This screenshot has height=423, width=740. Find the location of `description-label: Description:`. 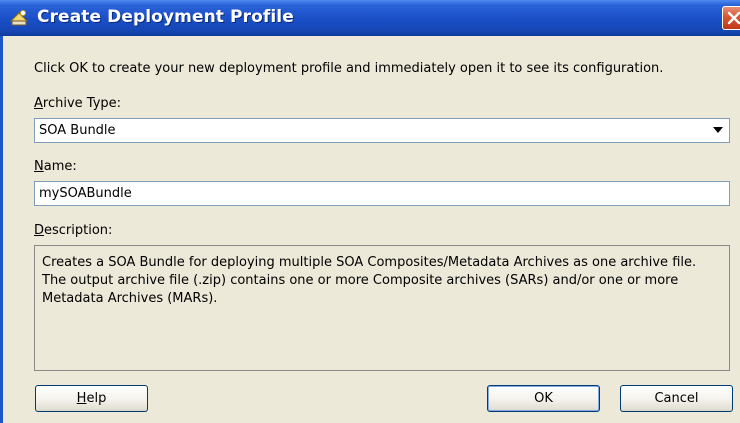

description-label: Description: is located at coordinates (73, 230).